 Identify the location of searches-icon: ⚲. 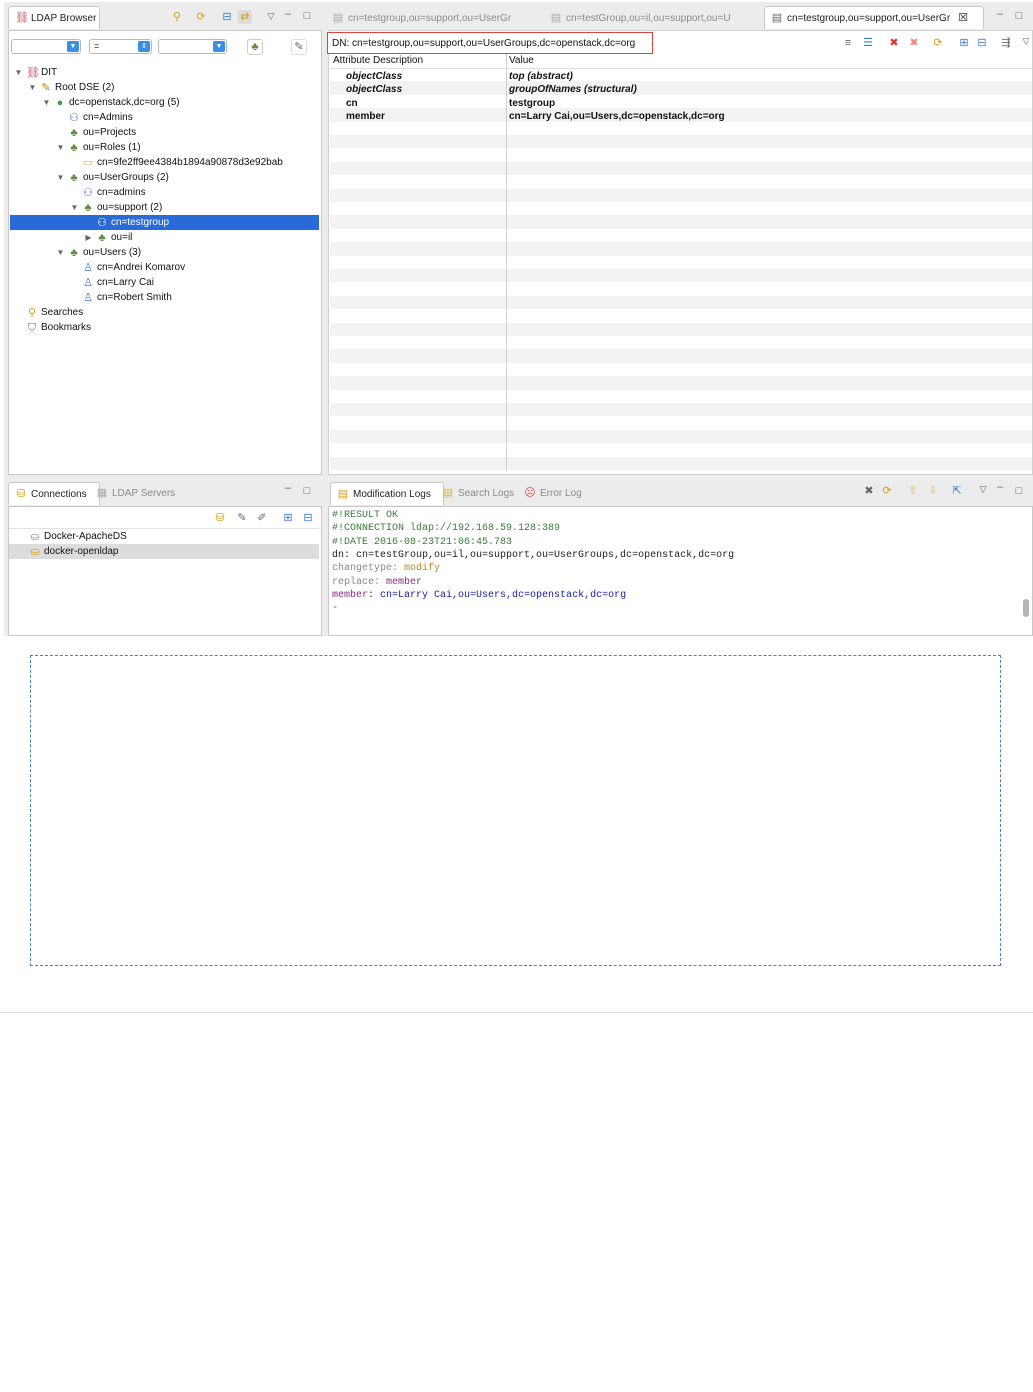
(32, 312).